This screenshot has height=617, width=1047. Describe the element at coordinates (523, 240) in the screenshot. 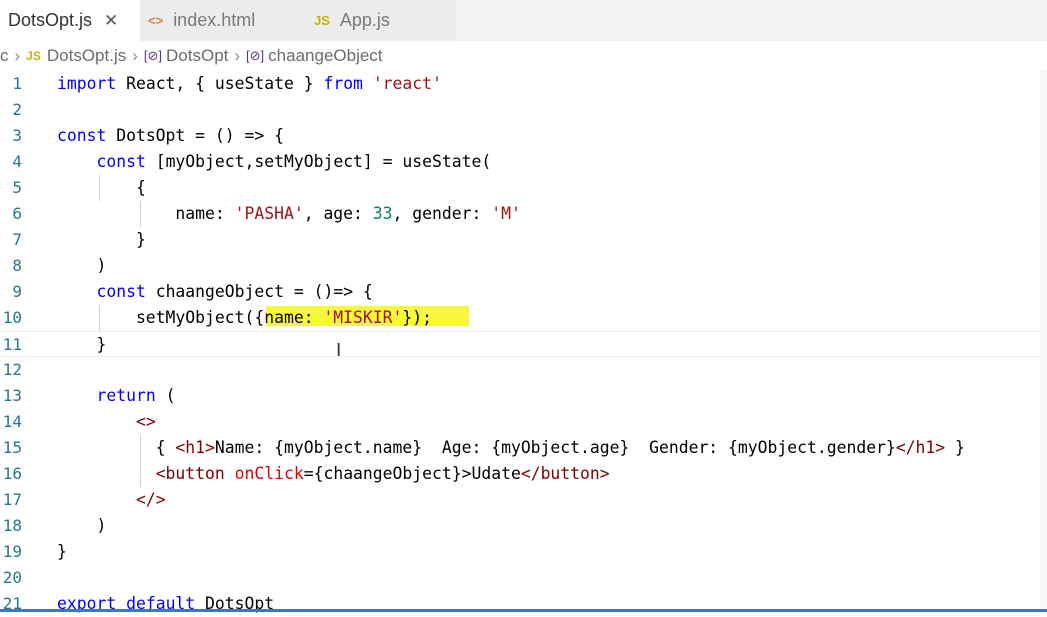

I see `code-line: 7 }` at that location.